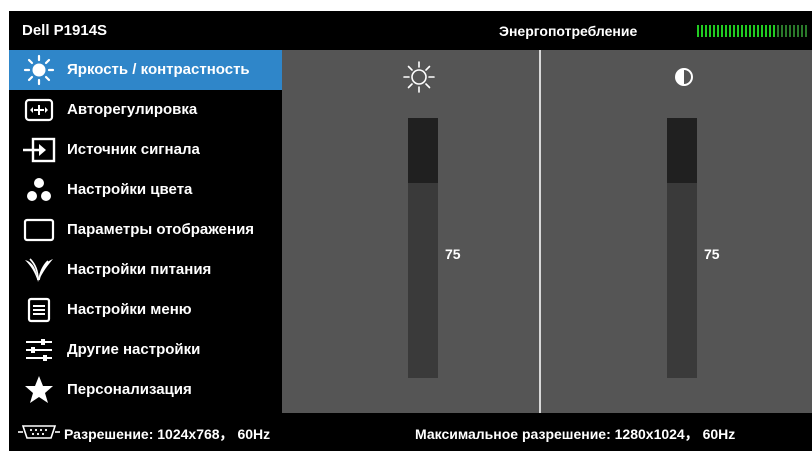  What do you see at coordinates (129, 389) in the screenshot?
I see `menu-item-label: Персонализация` at bounding box center [129, 389].